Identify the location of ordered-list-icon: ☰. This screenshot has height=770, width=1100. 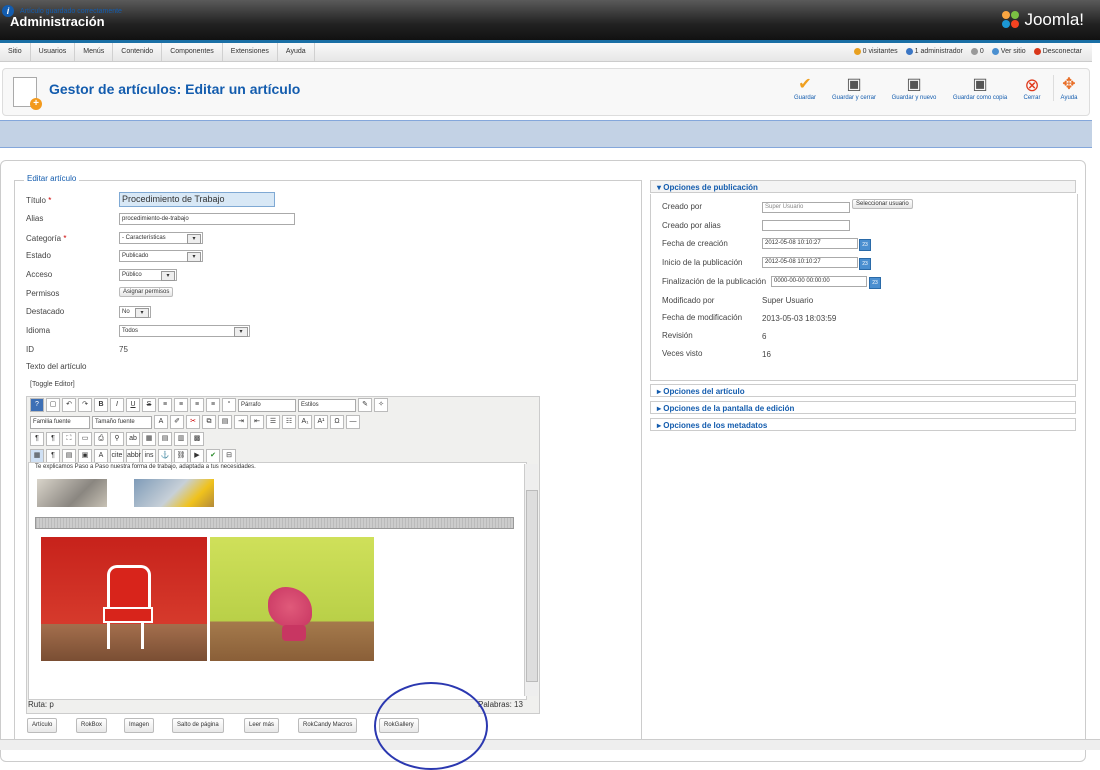
(273, 422).